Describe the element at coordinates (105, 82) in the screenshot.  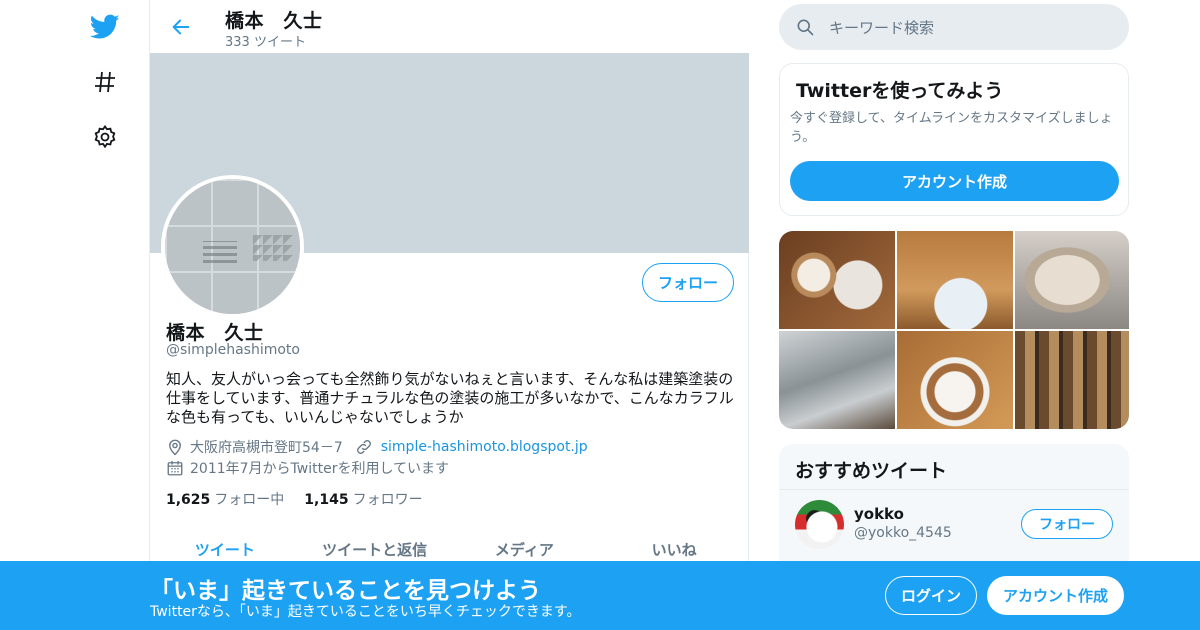
I see `hashtag-icon` at that location.